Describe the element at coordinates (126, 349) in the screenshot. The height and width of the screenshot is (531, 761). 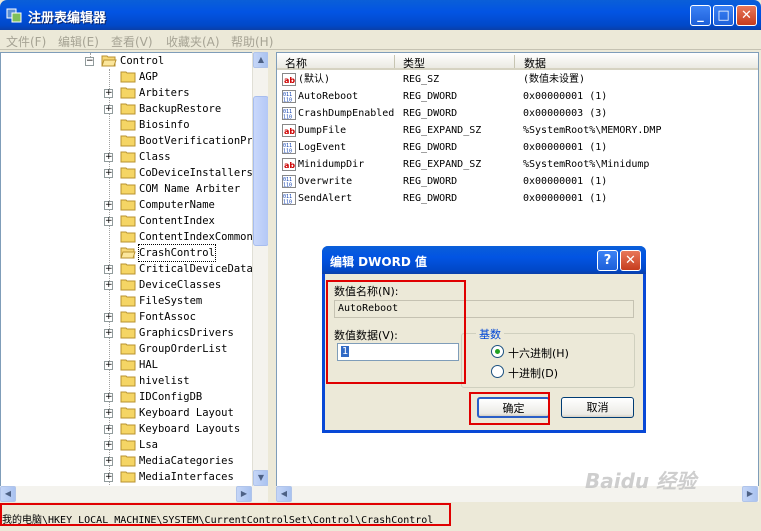
I see `tree-item: GroupOrderList` at that location.